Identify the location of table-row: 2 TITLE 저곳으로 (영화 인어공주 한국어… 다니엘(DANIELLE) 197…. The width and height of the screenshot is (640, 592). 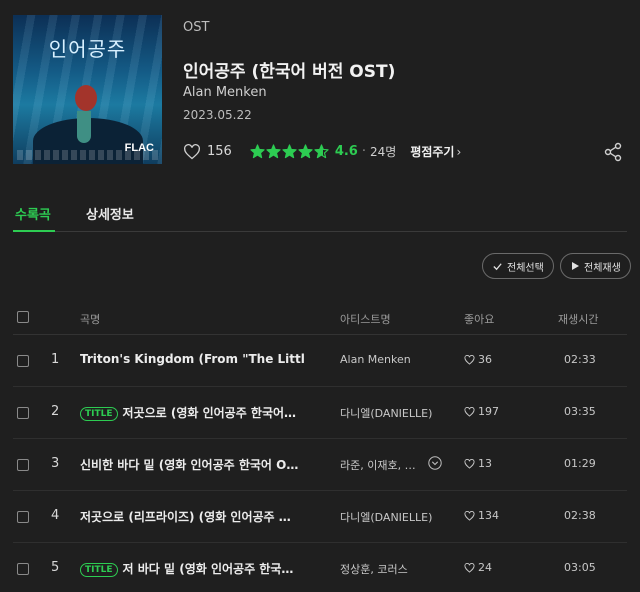
(320, 413).